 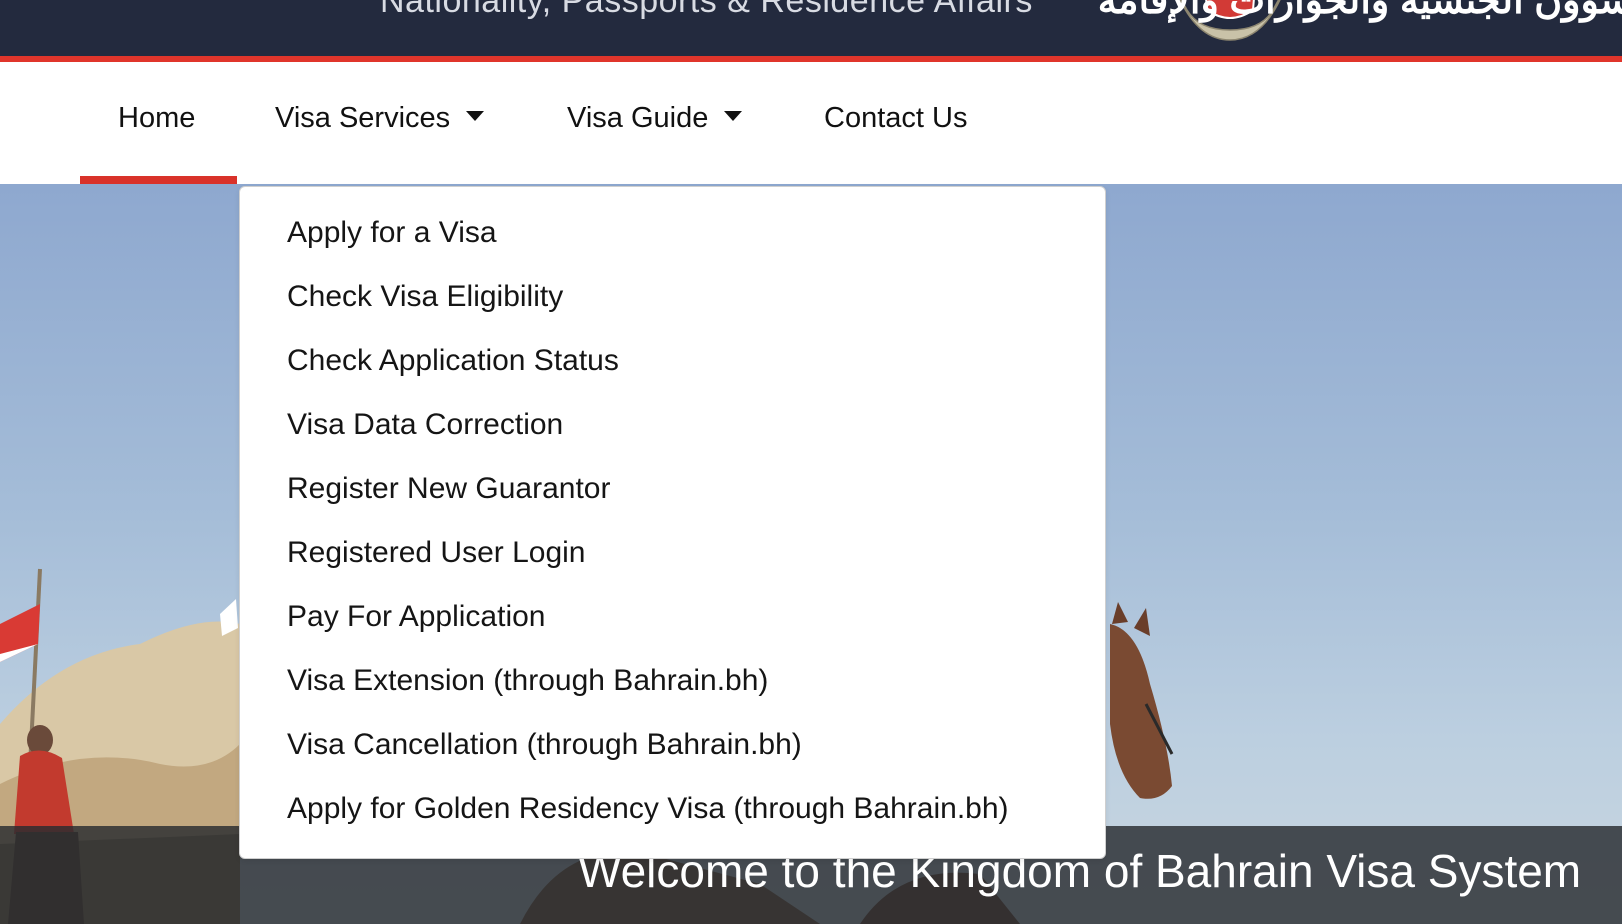 What do you see at coordinates (672, 757) in the screenshot?
I see `dropdown-item-visa-cancellation: Visa Cancellation (through Bahrain.bh)` at bounding box center [672, 757].